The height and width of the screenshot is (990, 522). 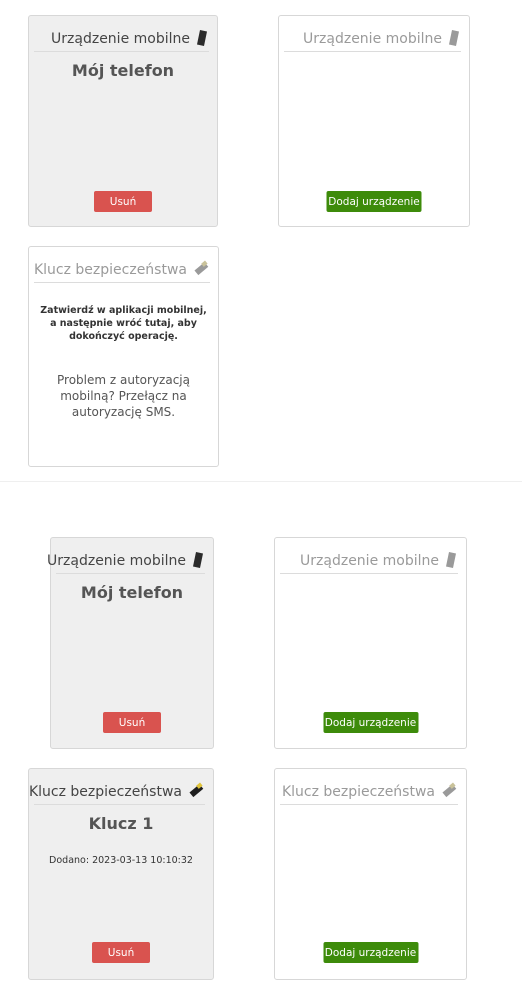 I want to click on section-divider, so click(x=261, y=481).